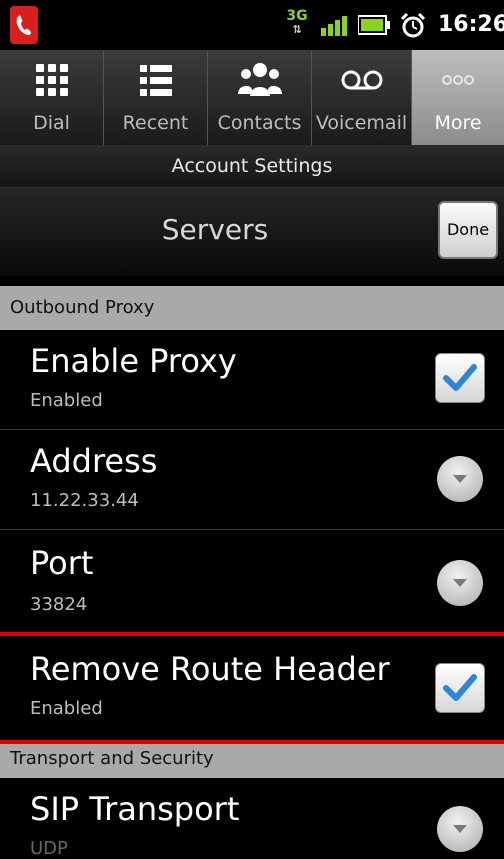 This screenshot has width=504, height=859. Describe the element at coordinates (252, 583) in the screenshot. I see `port-row: Port 33824` at that location.